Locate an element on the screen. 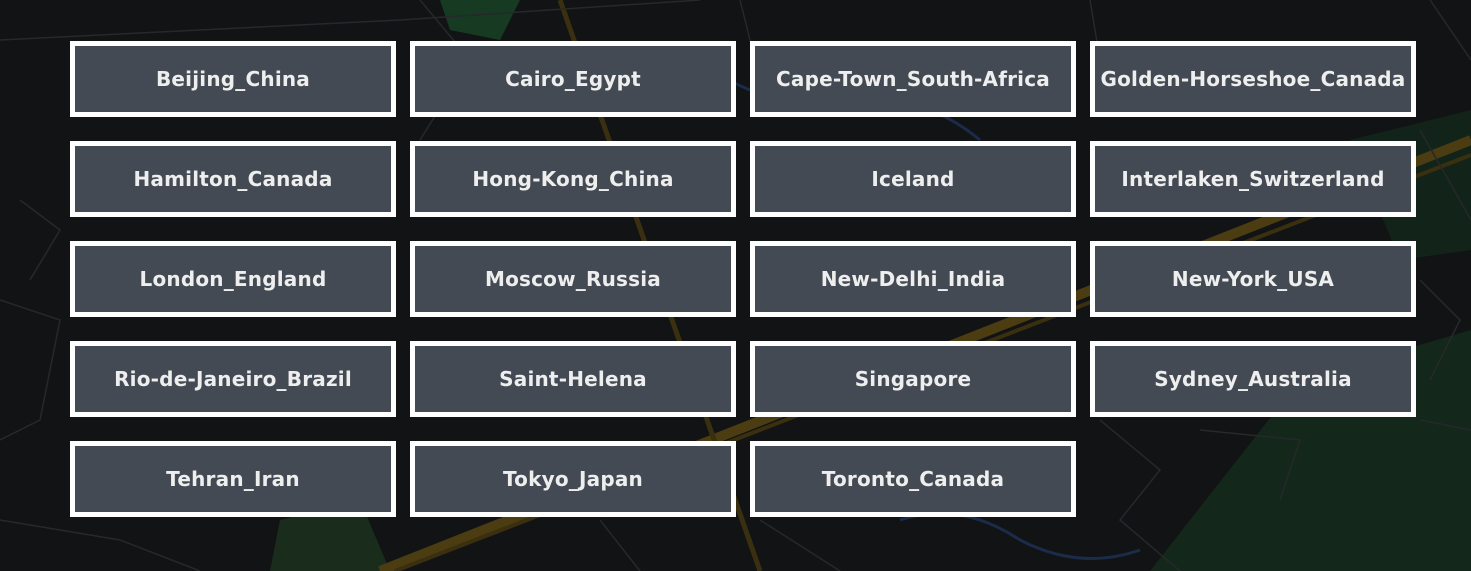  location-button-hong-kong-china: Hong-Kong_China is located at coordinates (573, 179).